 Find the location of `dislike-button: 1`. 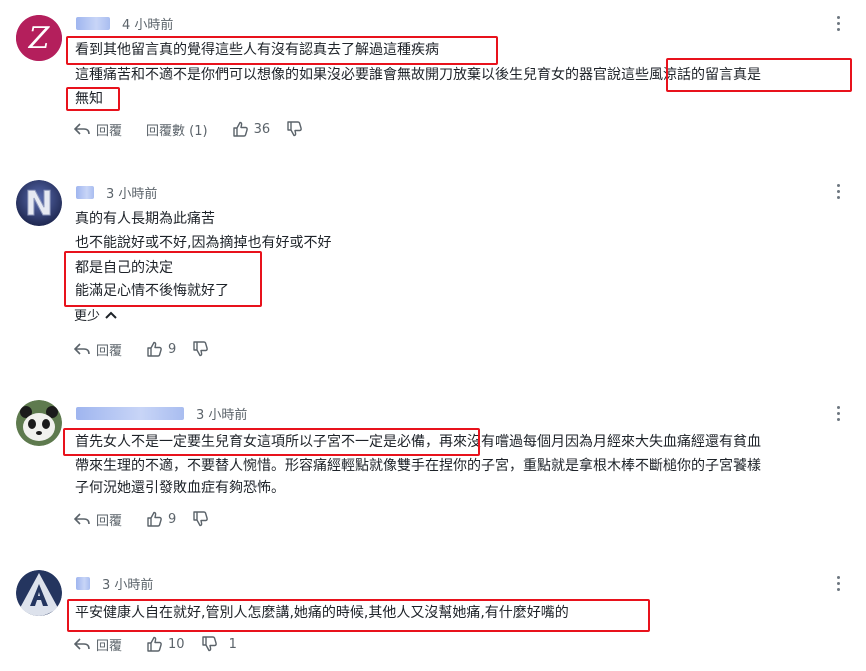

dislike-button: 1 is located at coordinates (219, 644).